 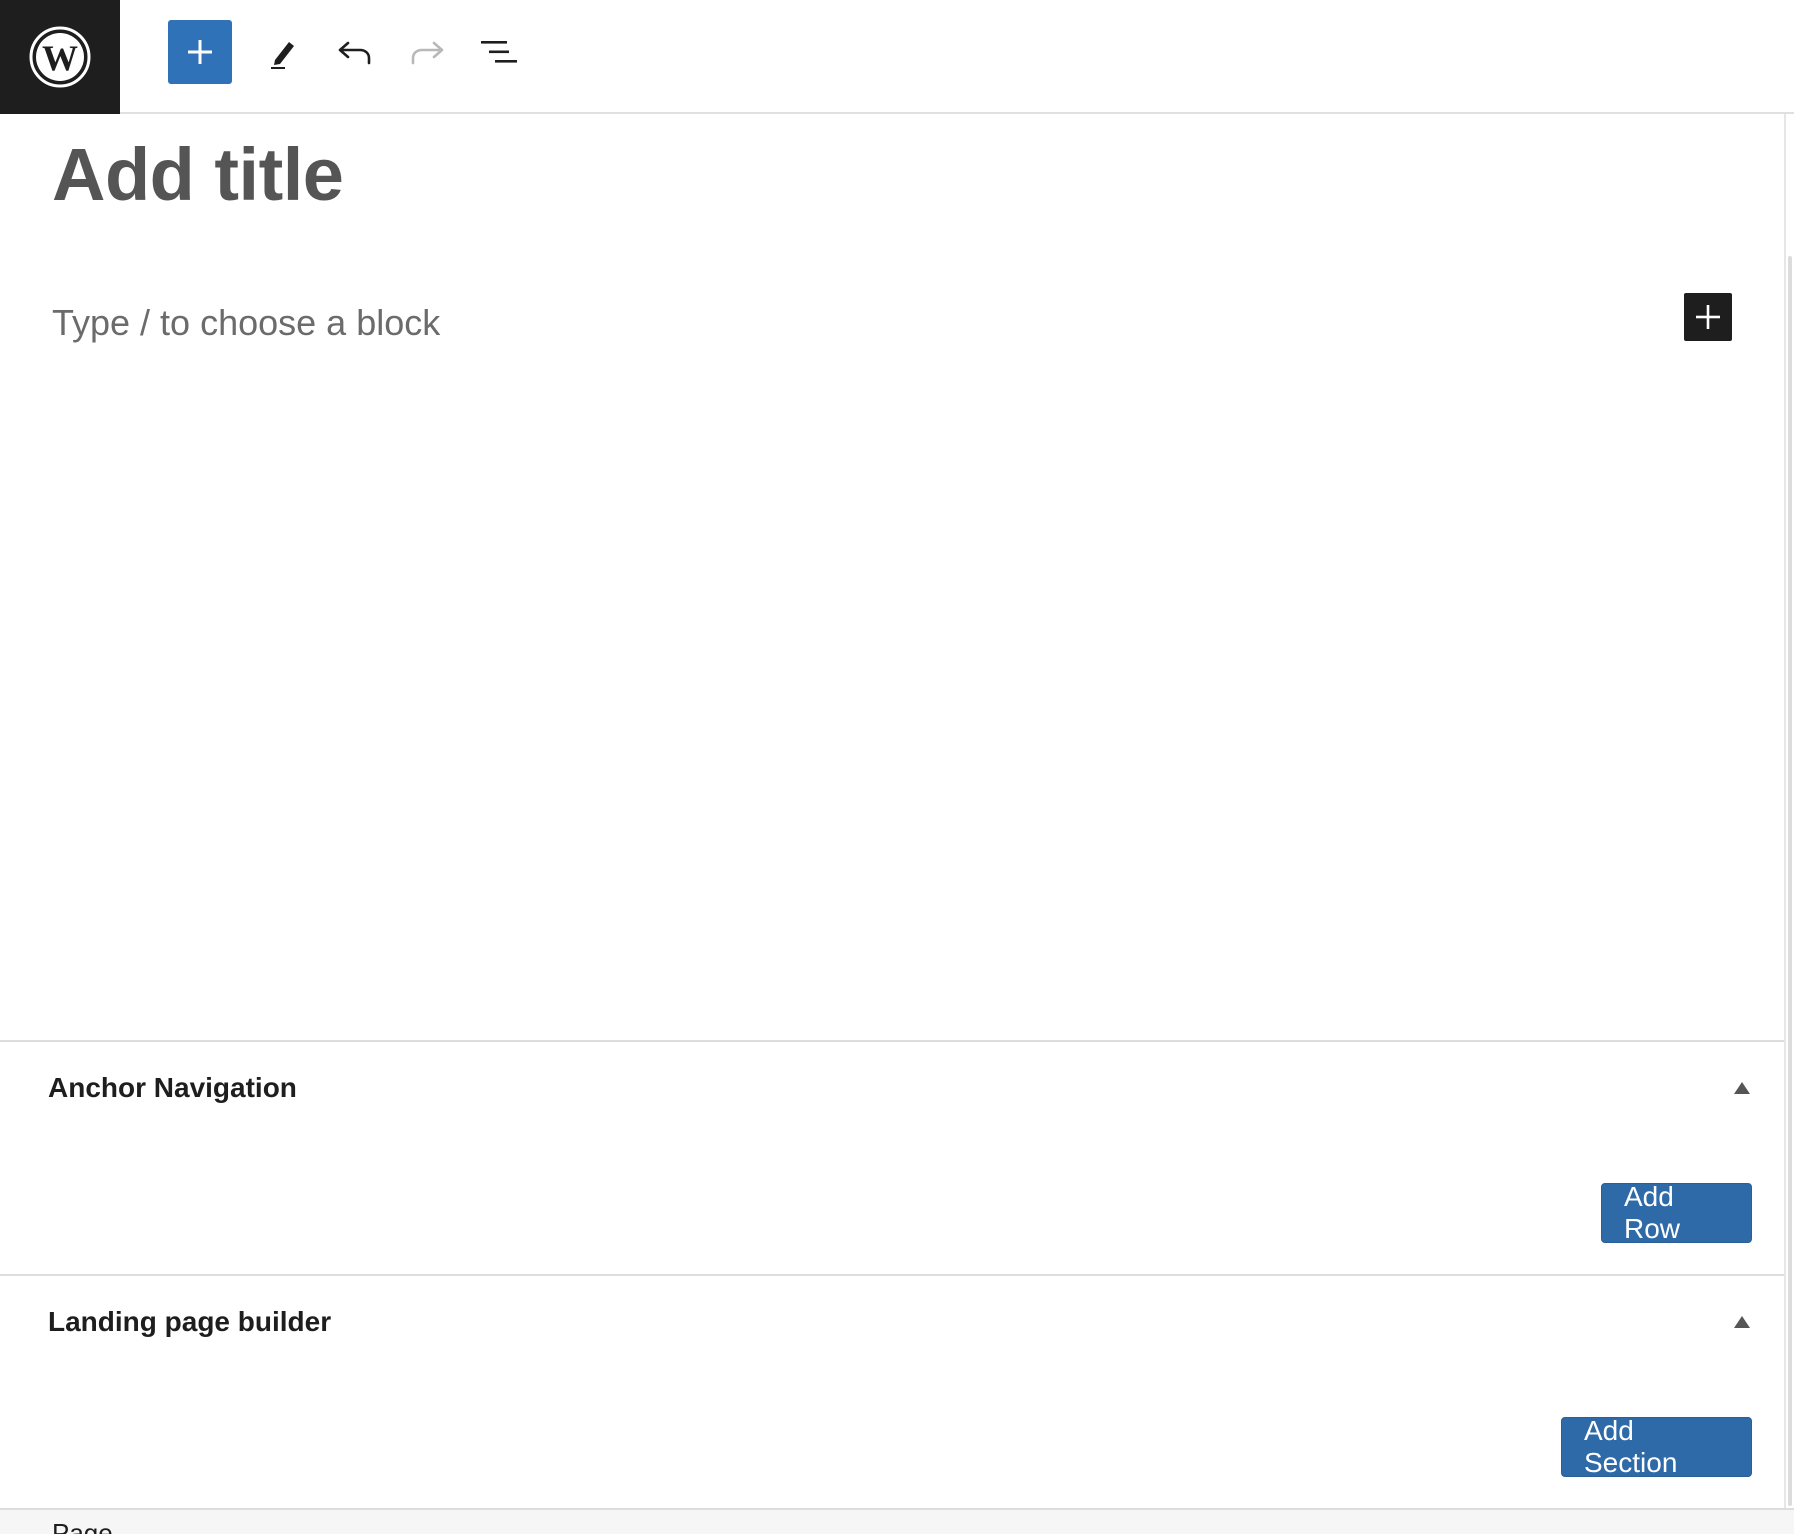 I want to click on list-view-icon, so click(x=499, y=52).